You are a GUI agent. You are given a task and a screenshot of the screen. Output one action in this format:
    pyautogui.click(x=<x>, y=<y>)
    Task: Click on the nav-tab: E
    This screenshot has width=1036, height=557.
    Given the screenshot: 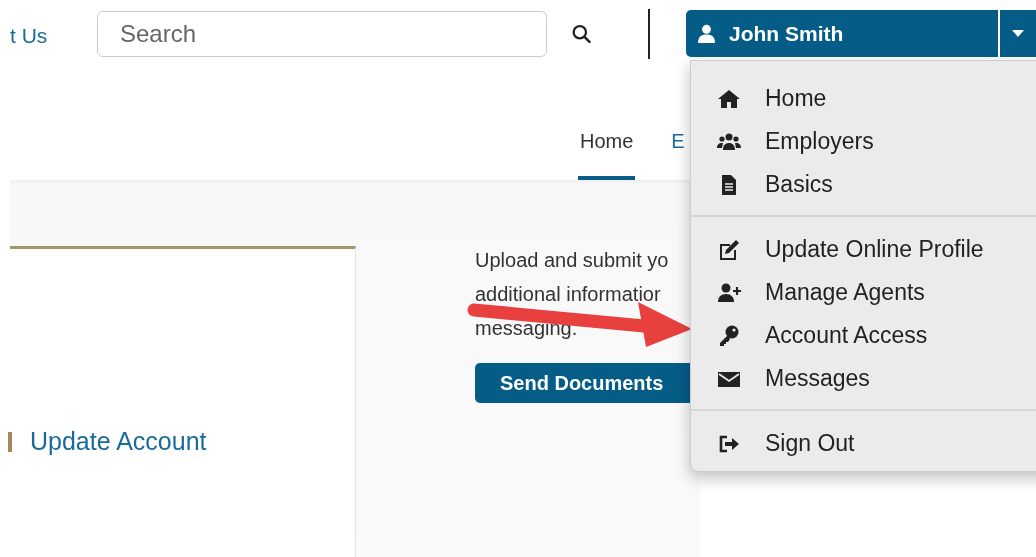 What is the action you would take?
    pyautogui.click(x=678, y=153)
    